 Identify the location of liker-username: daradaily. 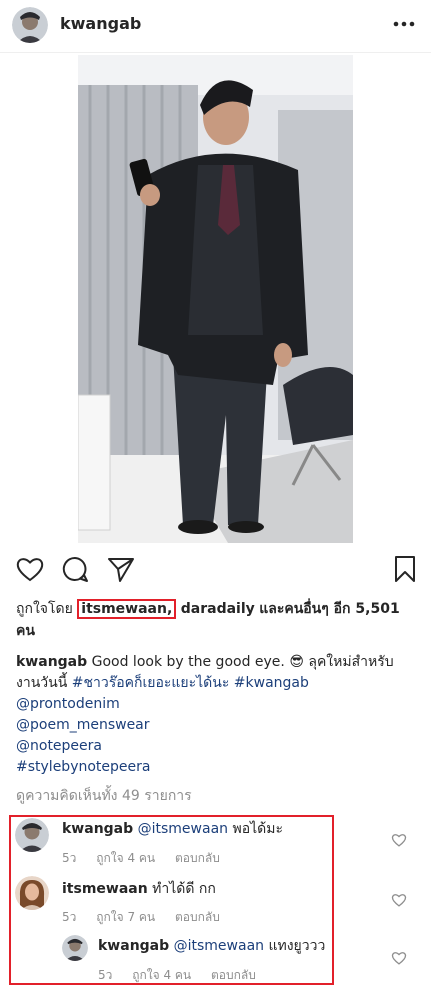
(218, 609).